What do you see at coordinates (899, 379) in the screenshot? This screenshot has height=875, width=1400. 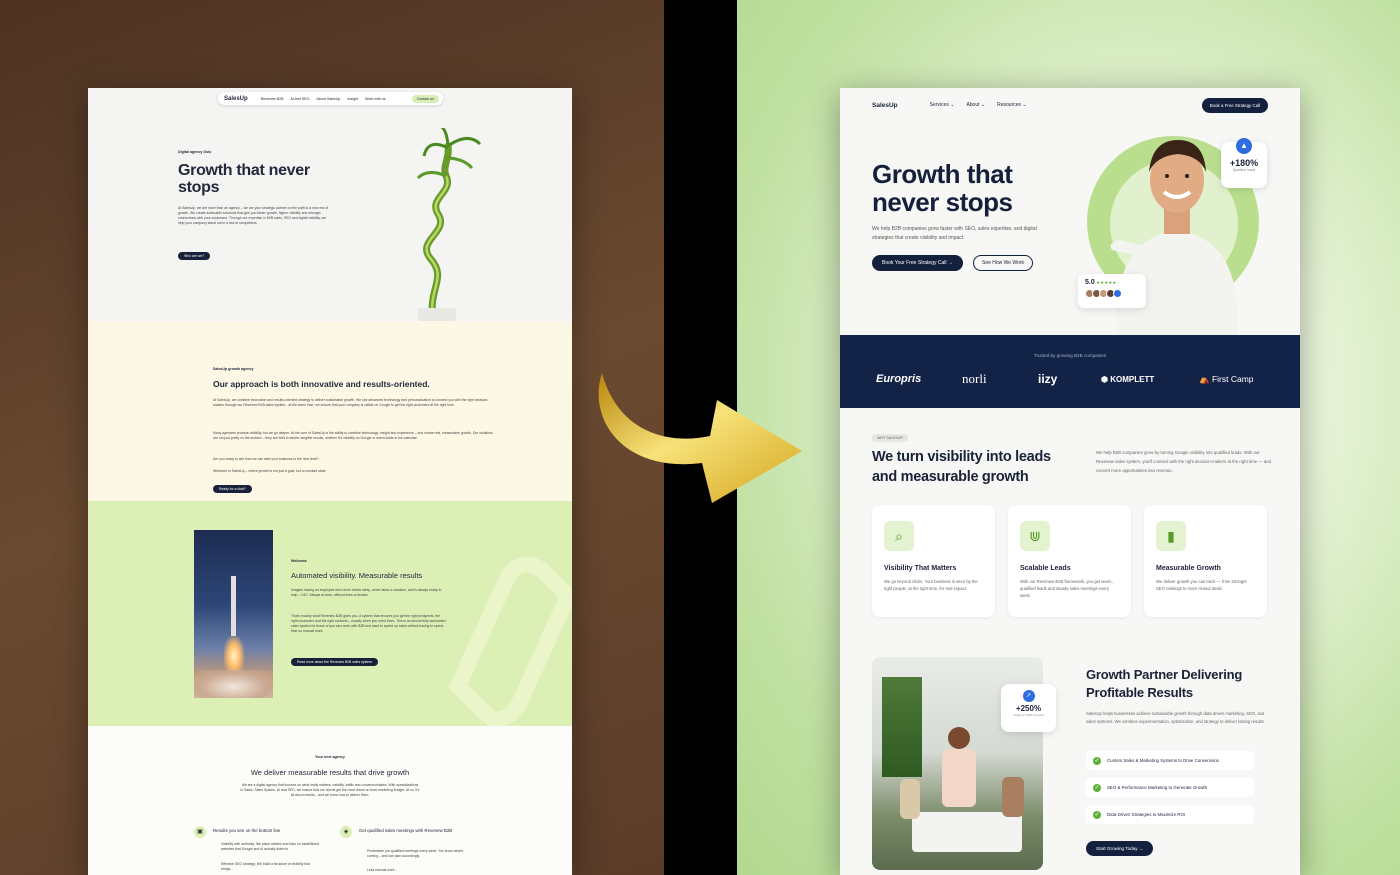 I see `logo-europris: Europris` at bounding box center [899, 379].